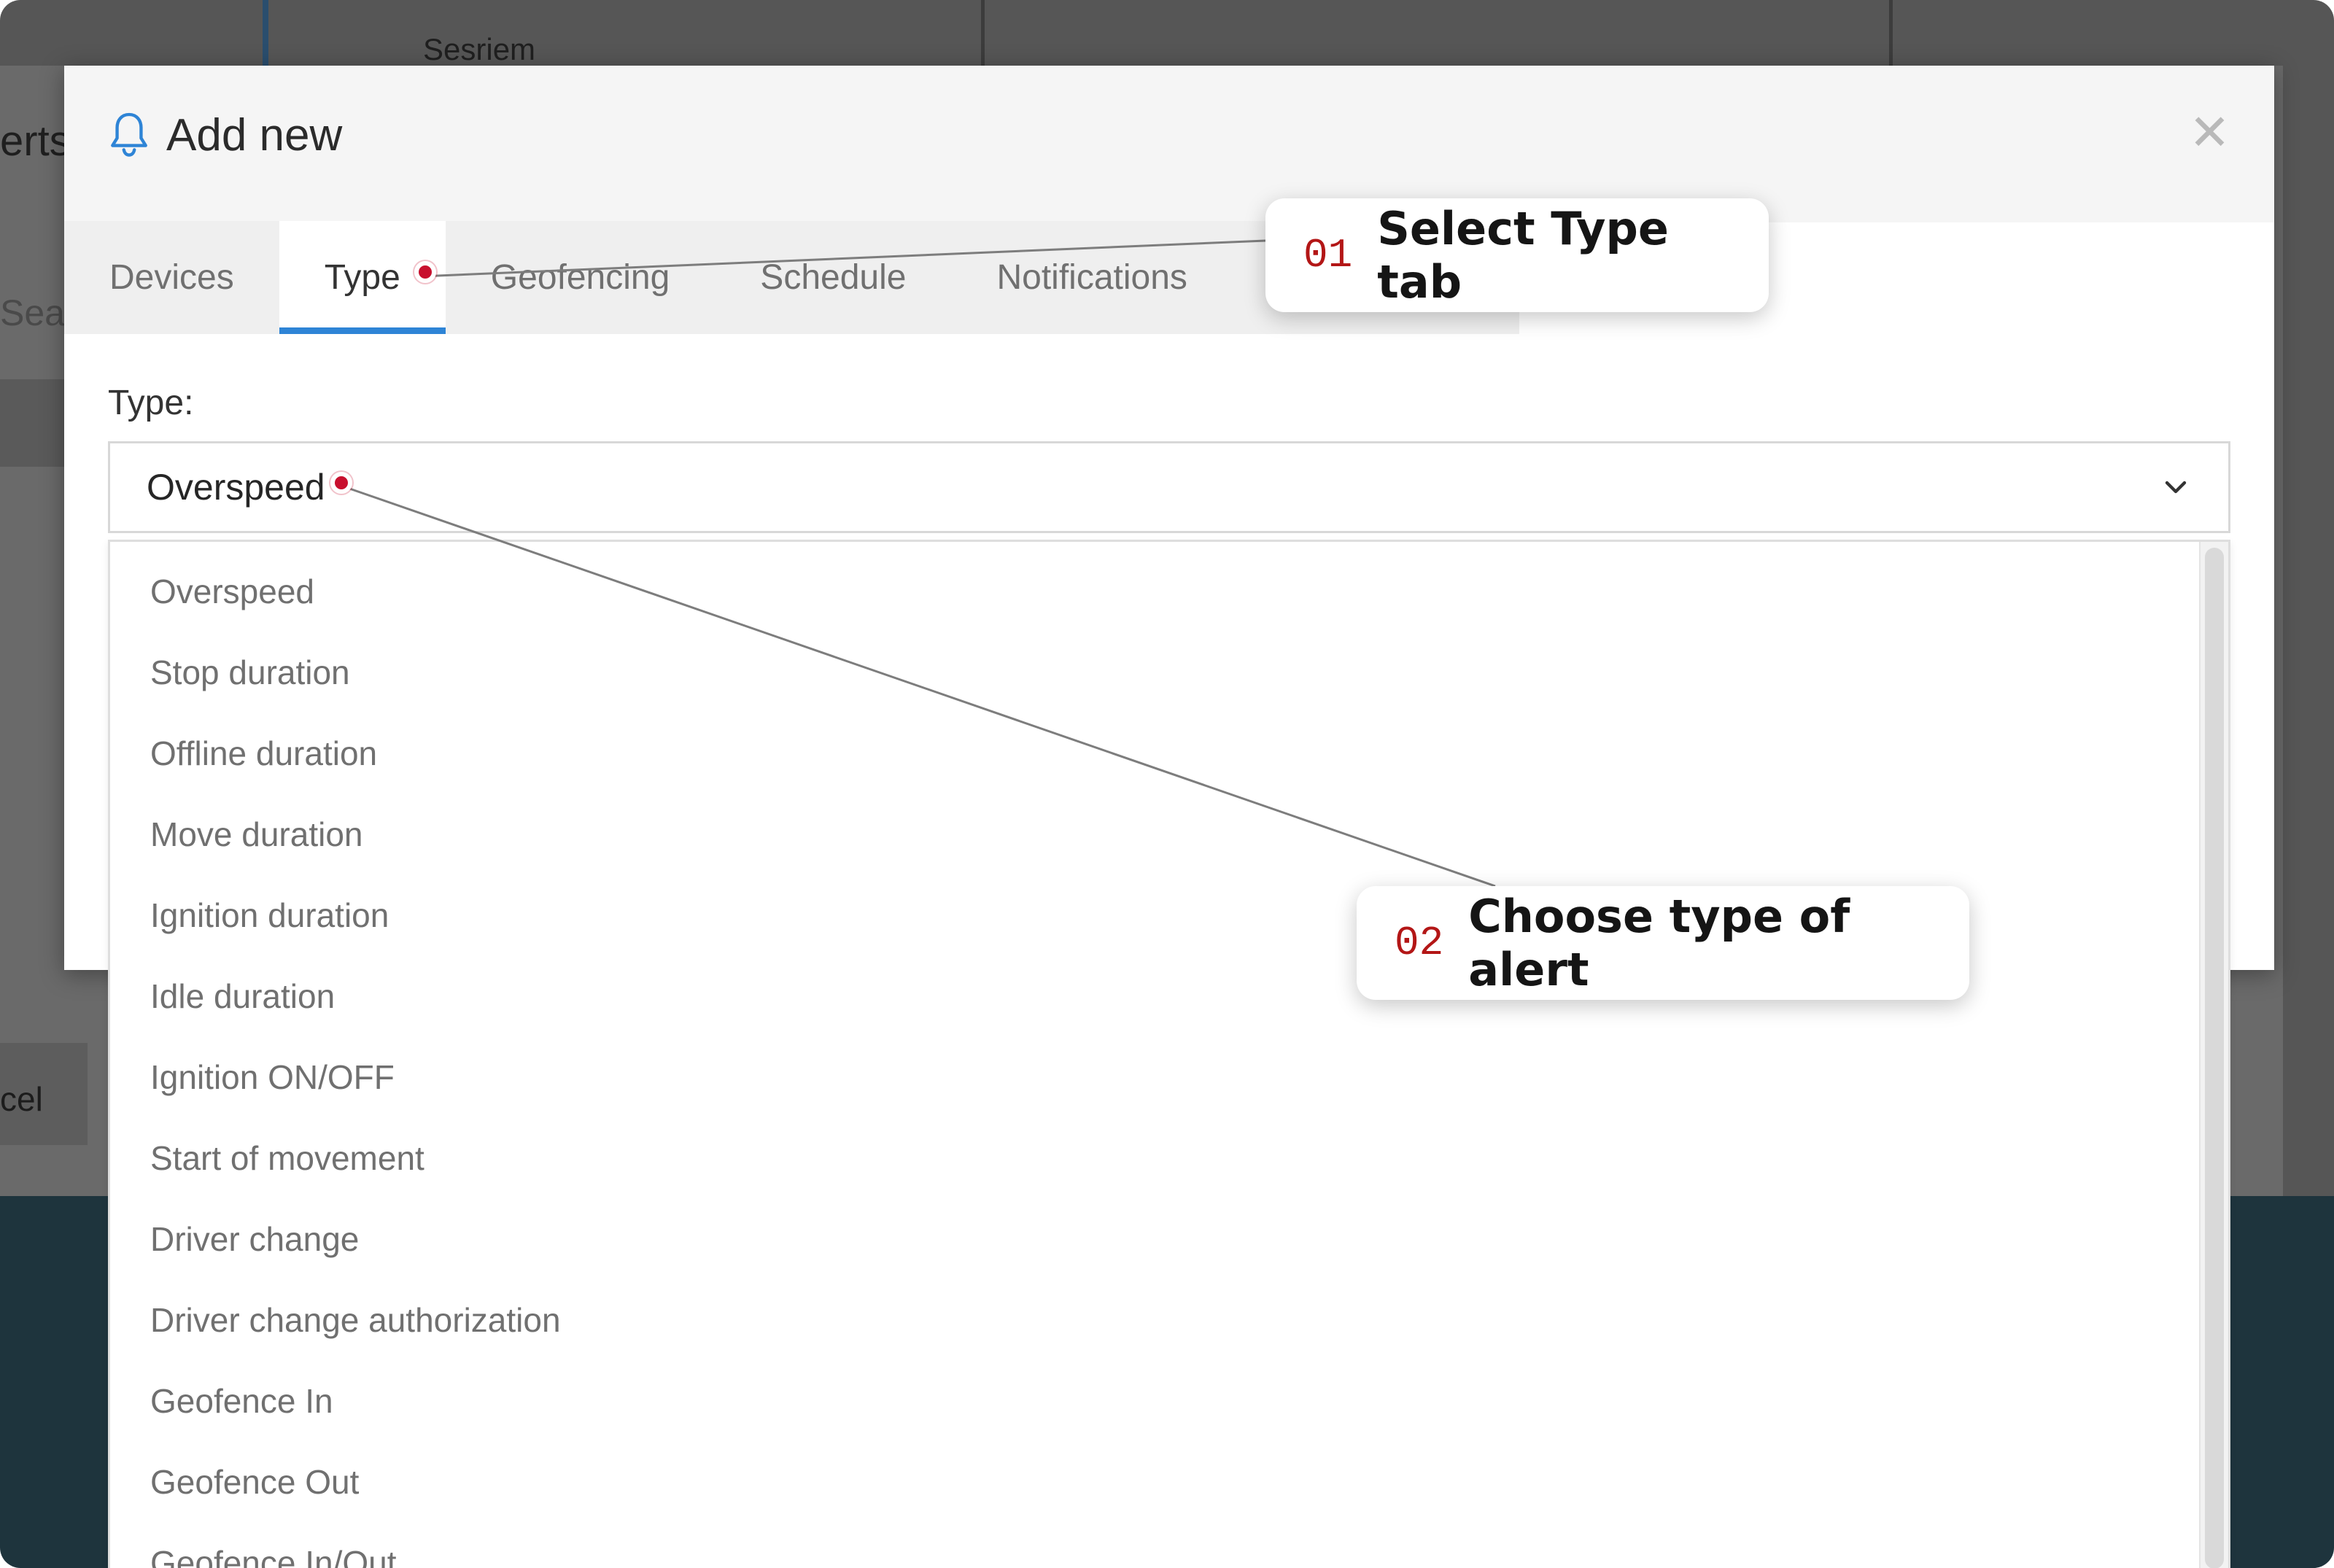 The width and height of the screenshot is (2334, 1568). Describe the element at coordinates (254, 135) in the screenshot. I see `modal-title-text: Add new` at that location.